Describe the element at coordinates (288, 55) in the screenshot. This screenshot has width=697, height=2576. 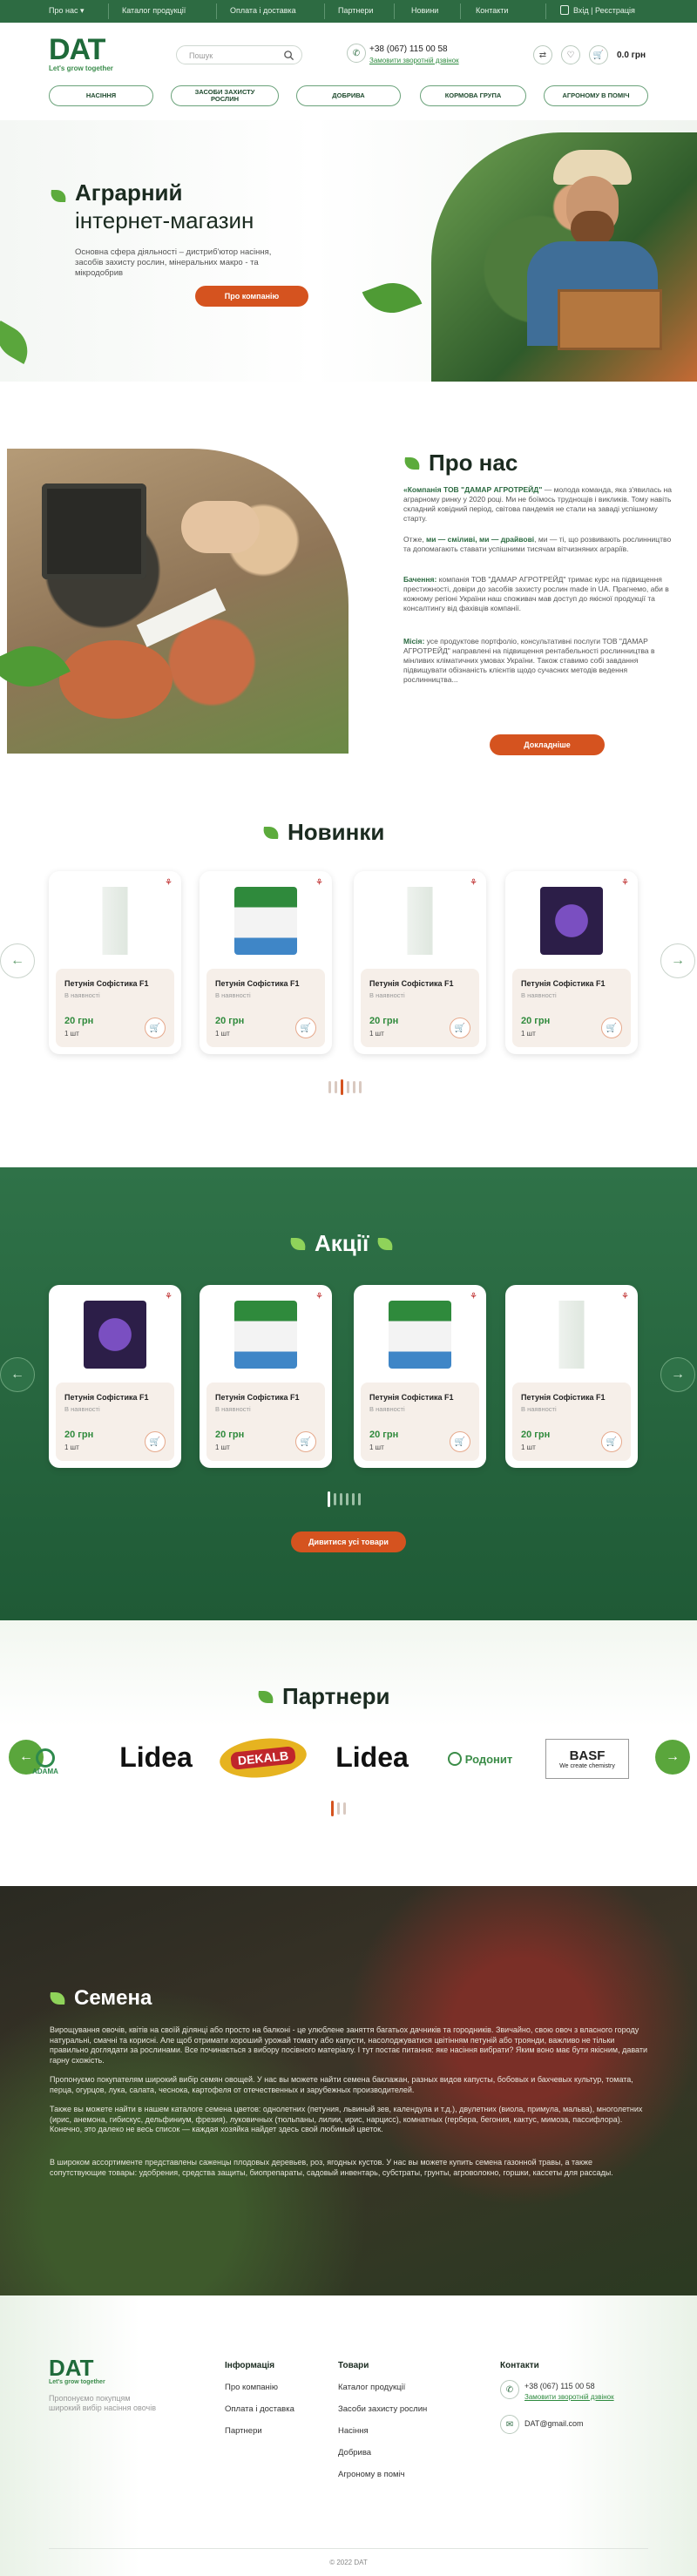
I see `search-icon` at that location.